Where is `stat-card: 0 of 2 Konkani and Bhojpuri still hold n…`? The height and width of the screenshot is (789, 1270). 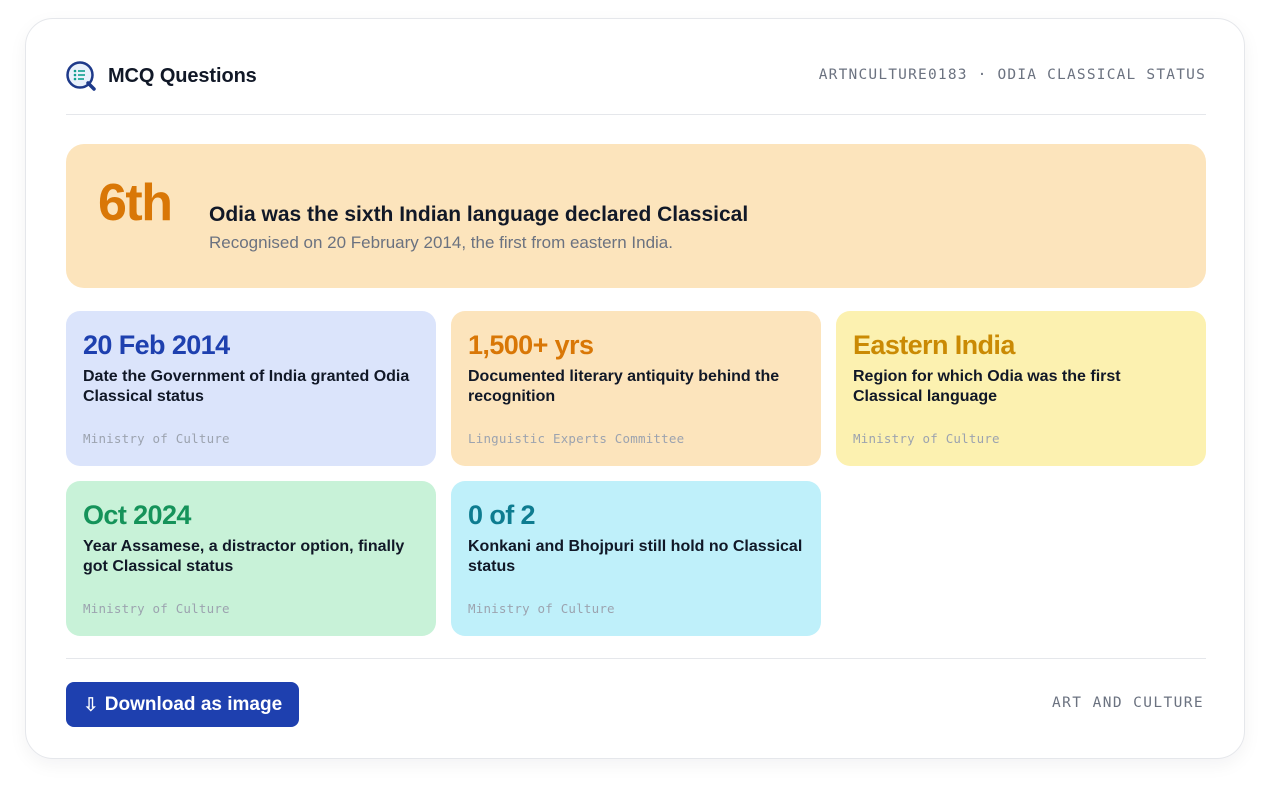 stat-card: 0 of 2 Konkani and Bhojpuri still hold n… is located at coordinates (636, 558).